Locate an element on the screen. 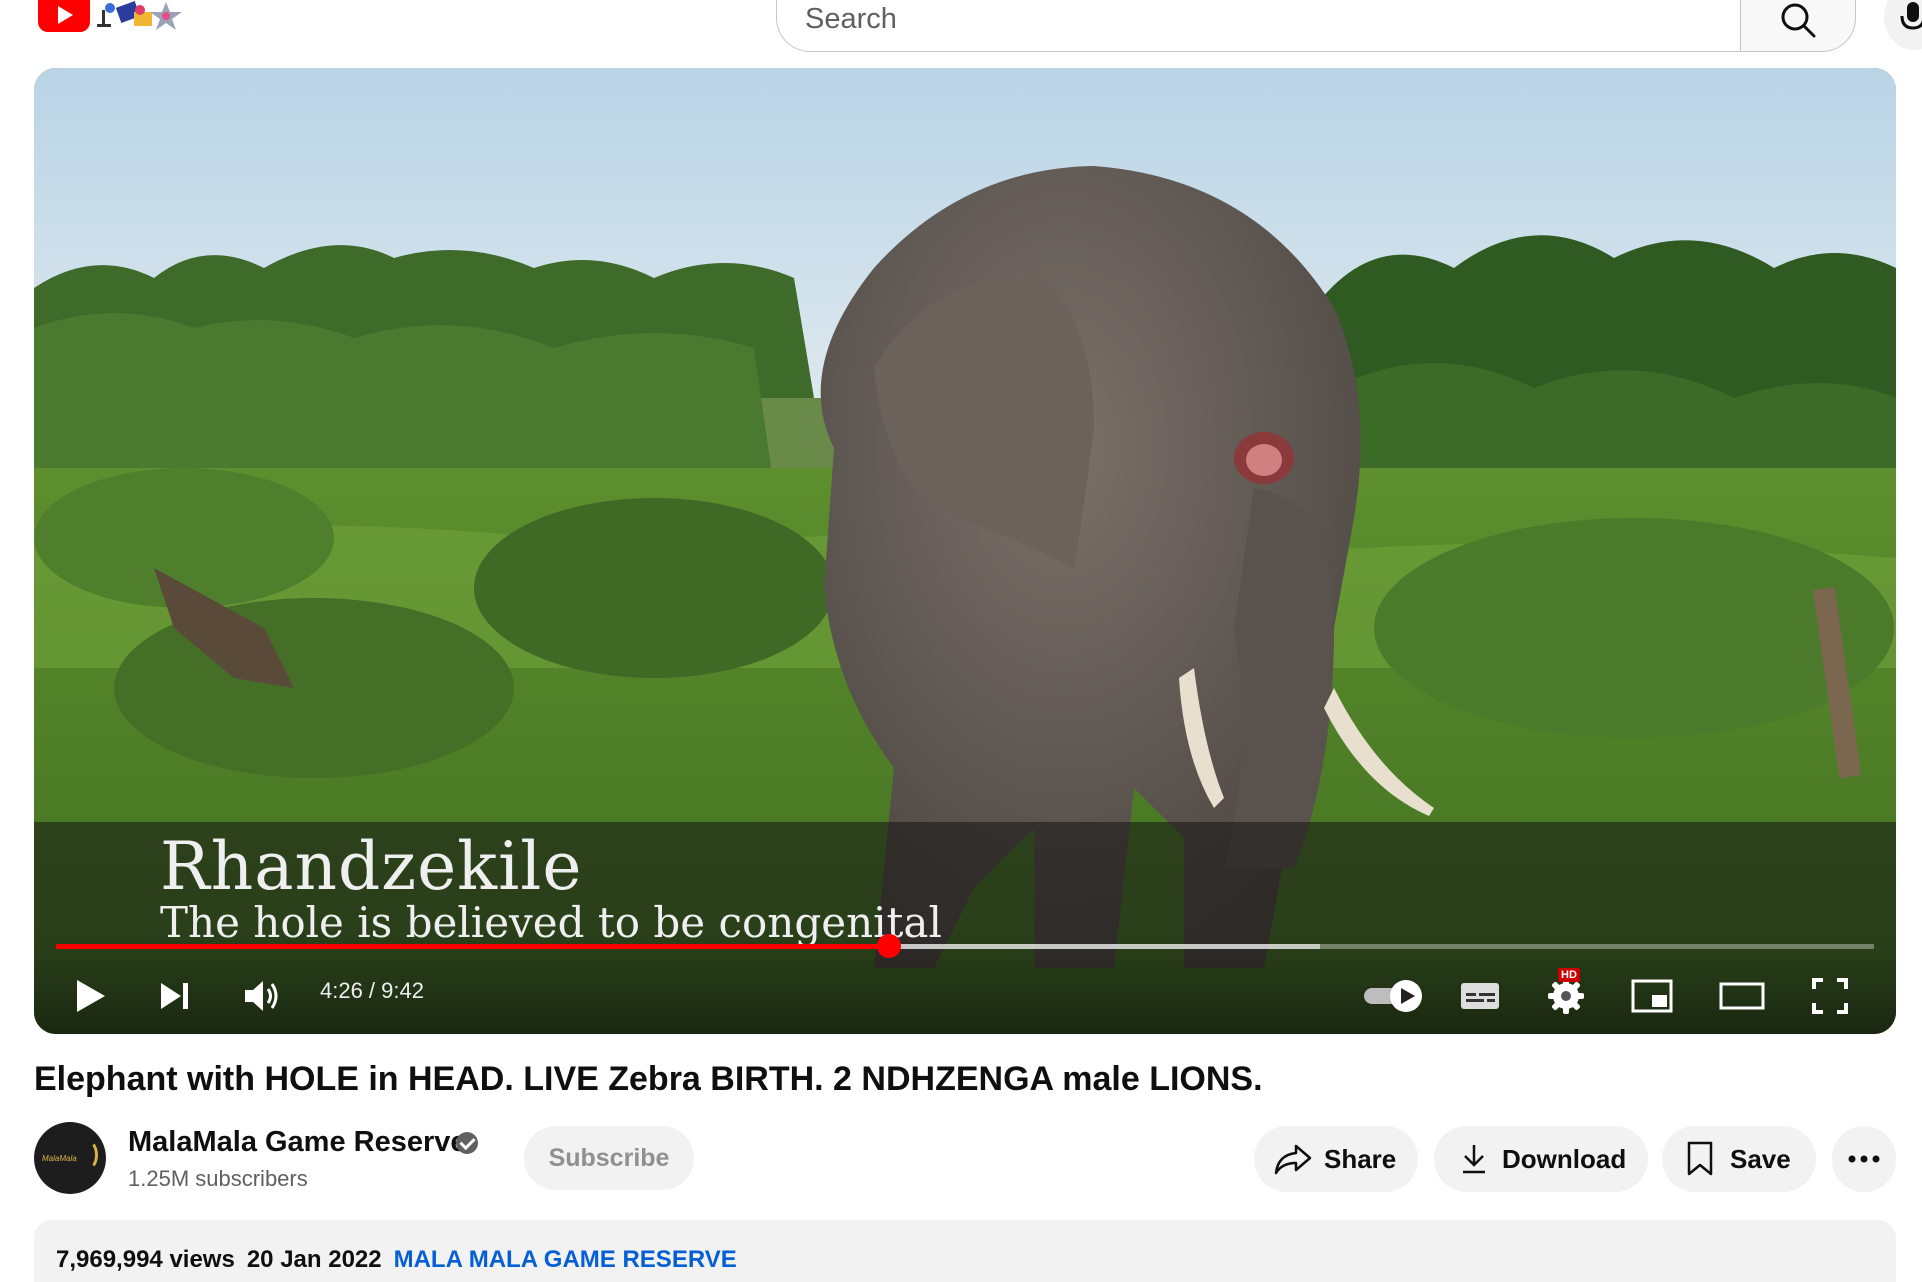 The image size is (1922, 1282). next-icon is located at coordinates (174, 996).